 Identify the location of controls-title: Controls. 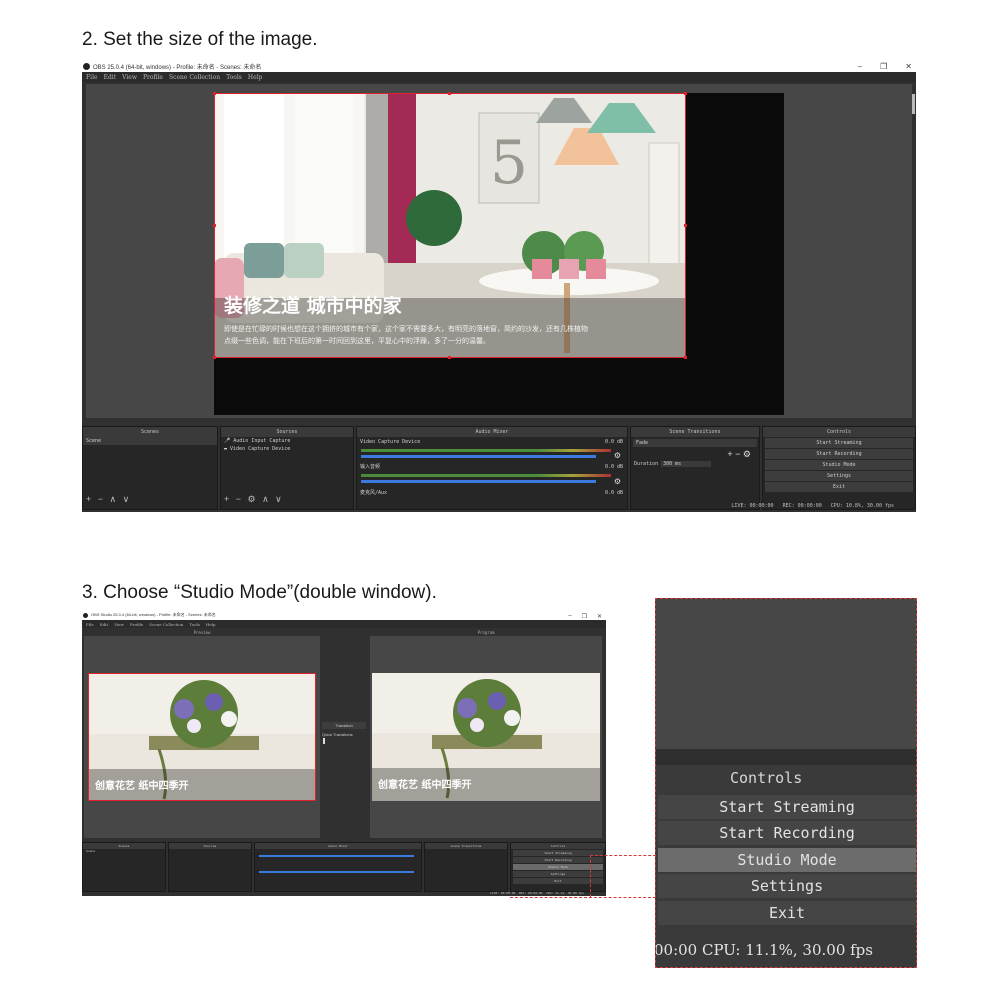
(558, 846).